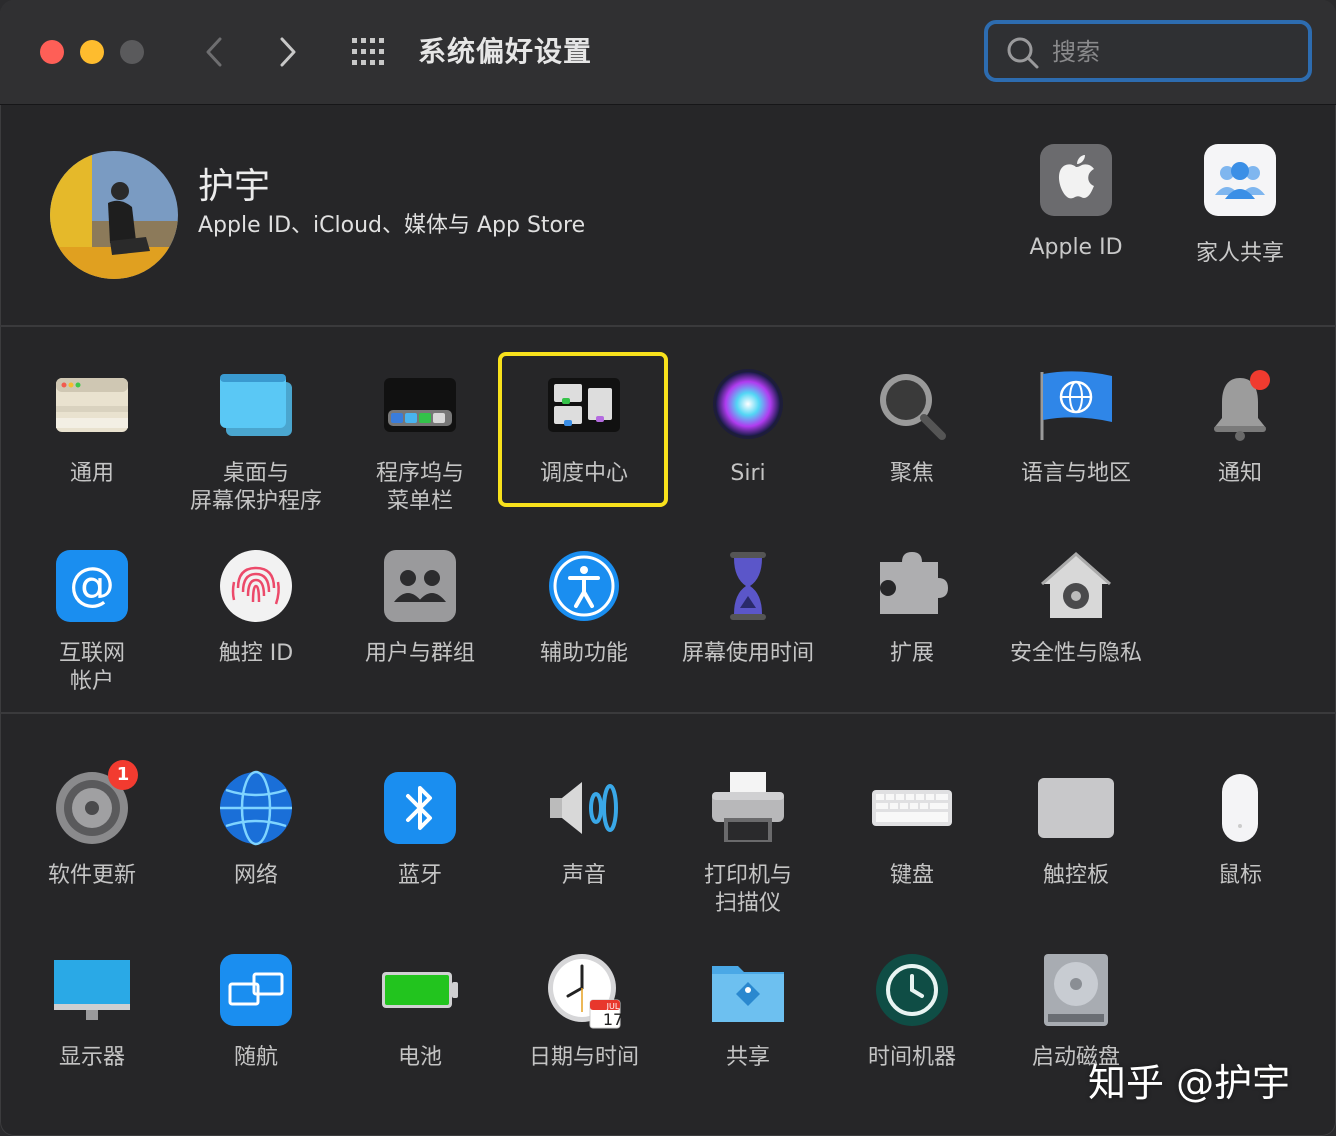 This screenshot has width=1336, height=1136. Describe the element at coordinates (1189, 1083) in the screenshot. I see `watermark: 知乎 @护宇` at that location.